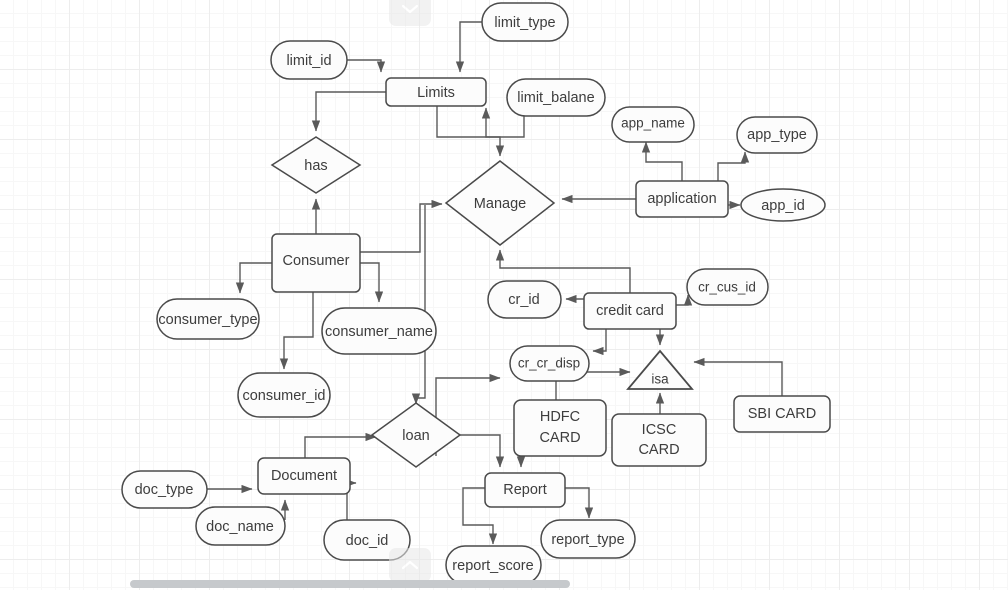 Image resolution: width=1008 pixels, height=590 pixels. What do you see at coordinates (208, 319) in the screenshot?
I see `attr-consumer_type: consumer_type` at bounding box center [208, 319].